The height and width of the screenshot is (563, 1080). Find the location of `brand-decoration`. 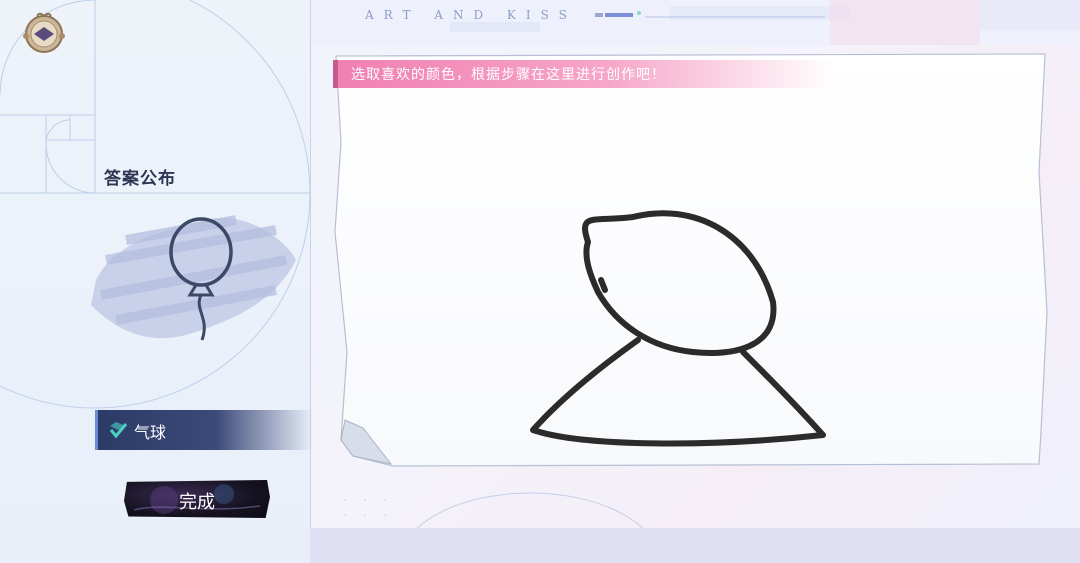

brand-decoration is located at coordinates (710, 14).